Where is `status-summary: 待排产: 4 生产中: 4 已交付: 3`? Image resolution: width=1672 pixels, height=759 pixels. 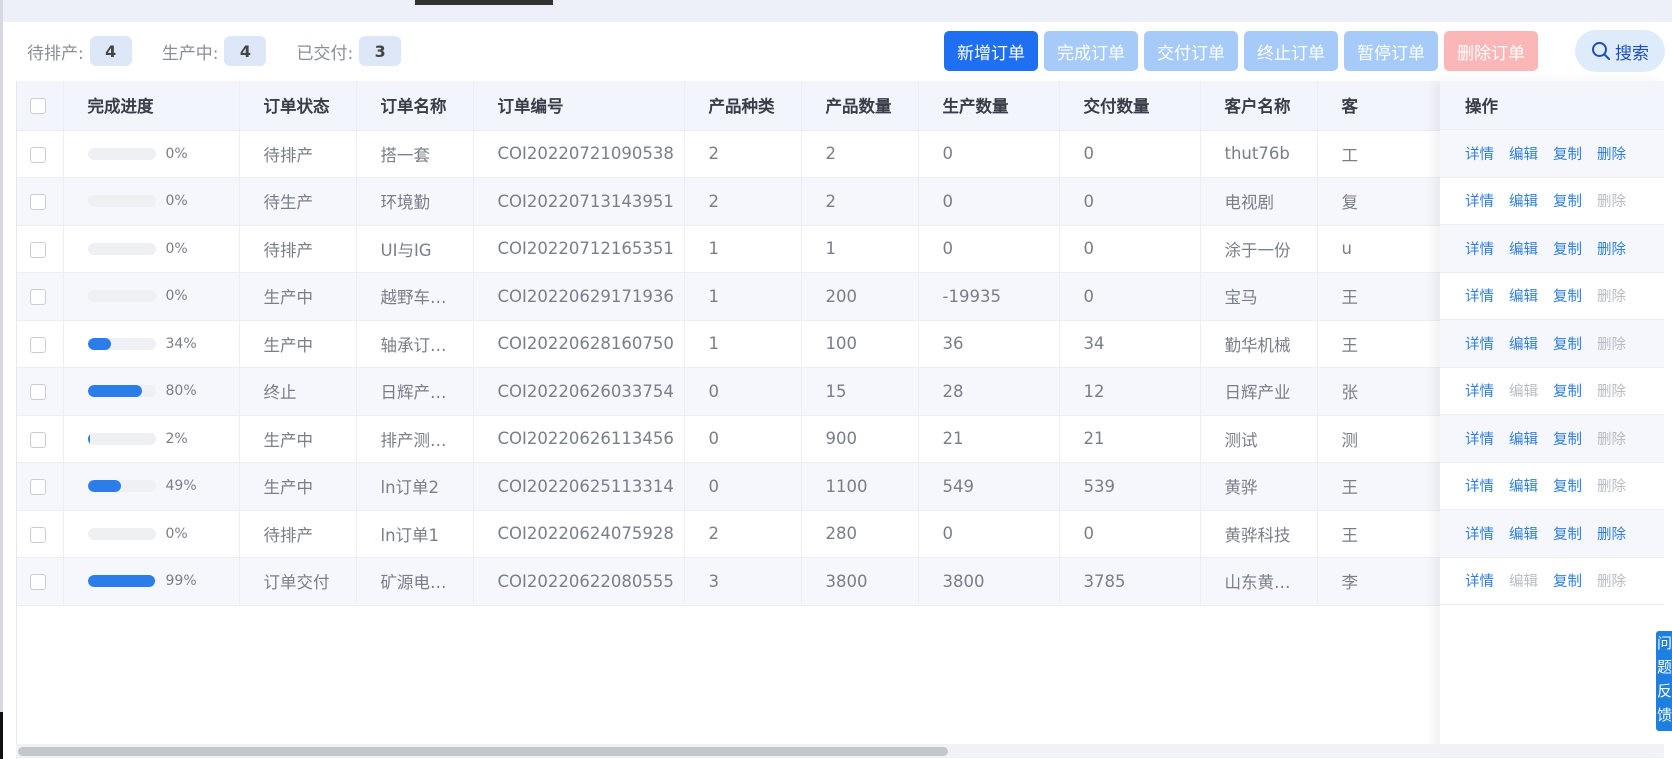
status-summary: 待排产: 4 生产中: 4 已交付: 3 is located at coordinates (229, 51).